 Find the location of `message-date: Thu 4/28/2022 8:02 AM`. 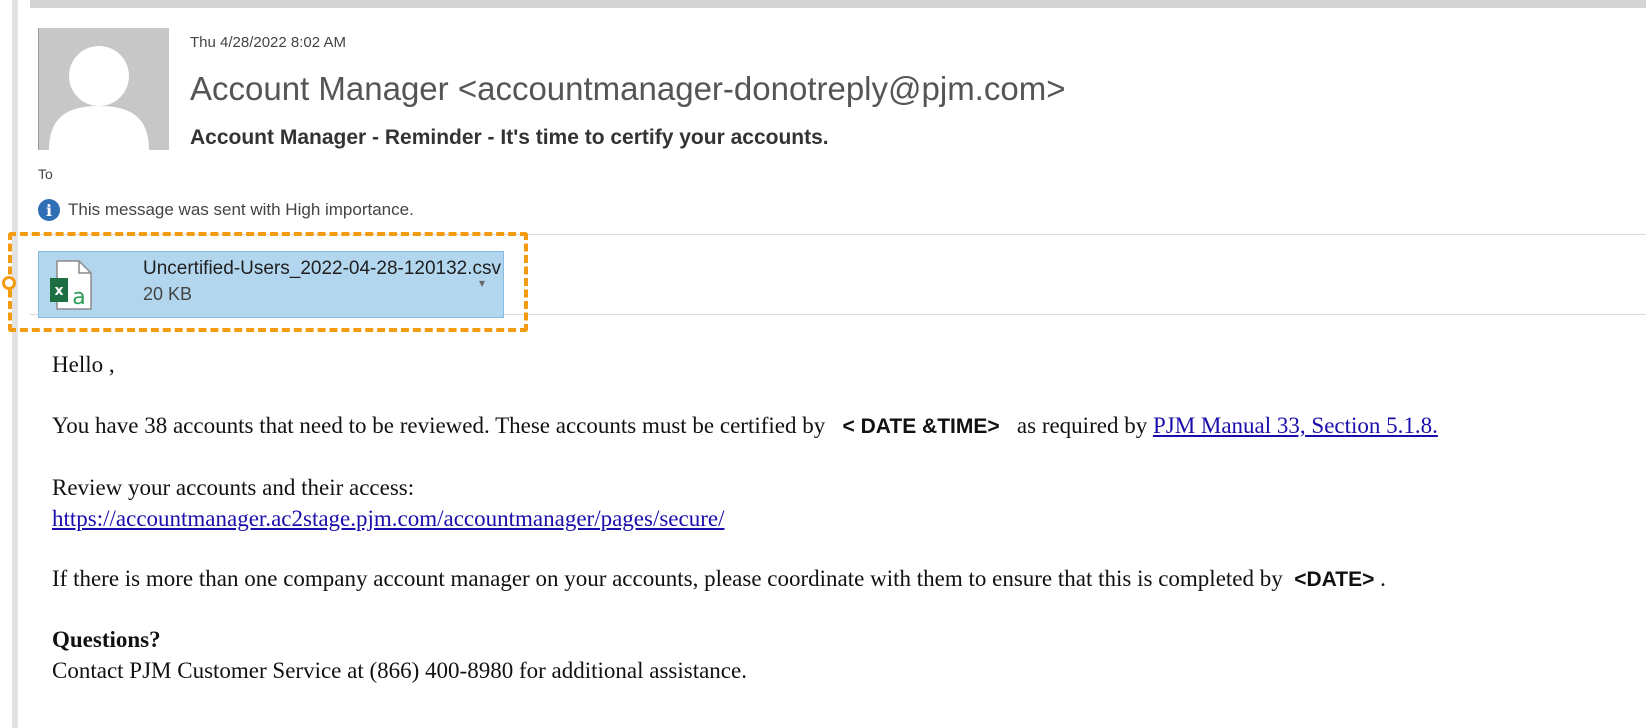

message-date: Thu 4/28/2022 8:02 AM is located at coordinates (268, 42).